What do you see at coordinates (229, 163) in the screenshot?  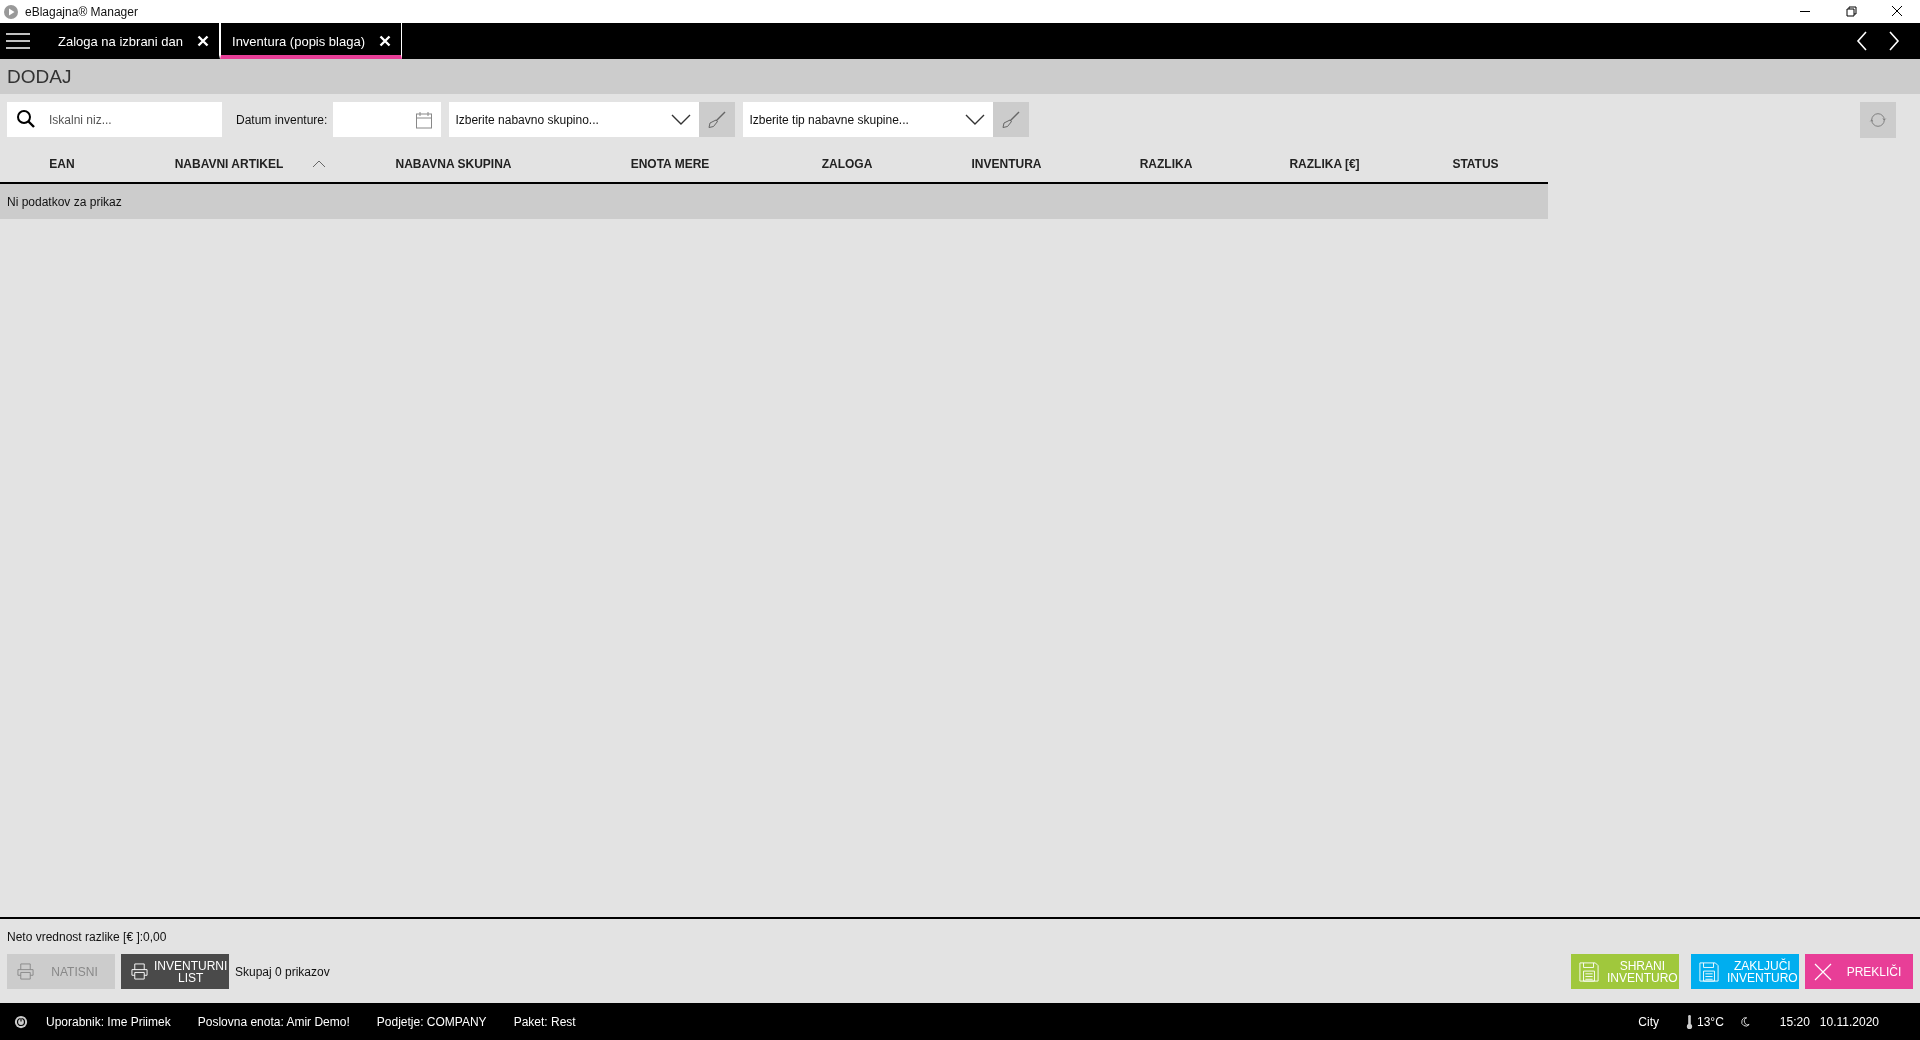 I see `column-header: NABAVNI ARTIKEL` at bounding box center [229, 163].